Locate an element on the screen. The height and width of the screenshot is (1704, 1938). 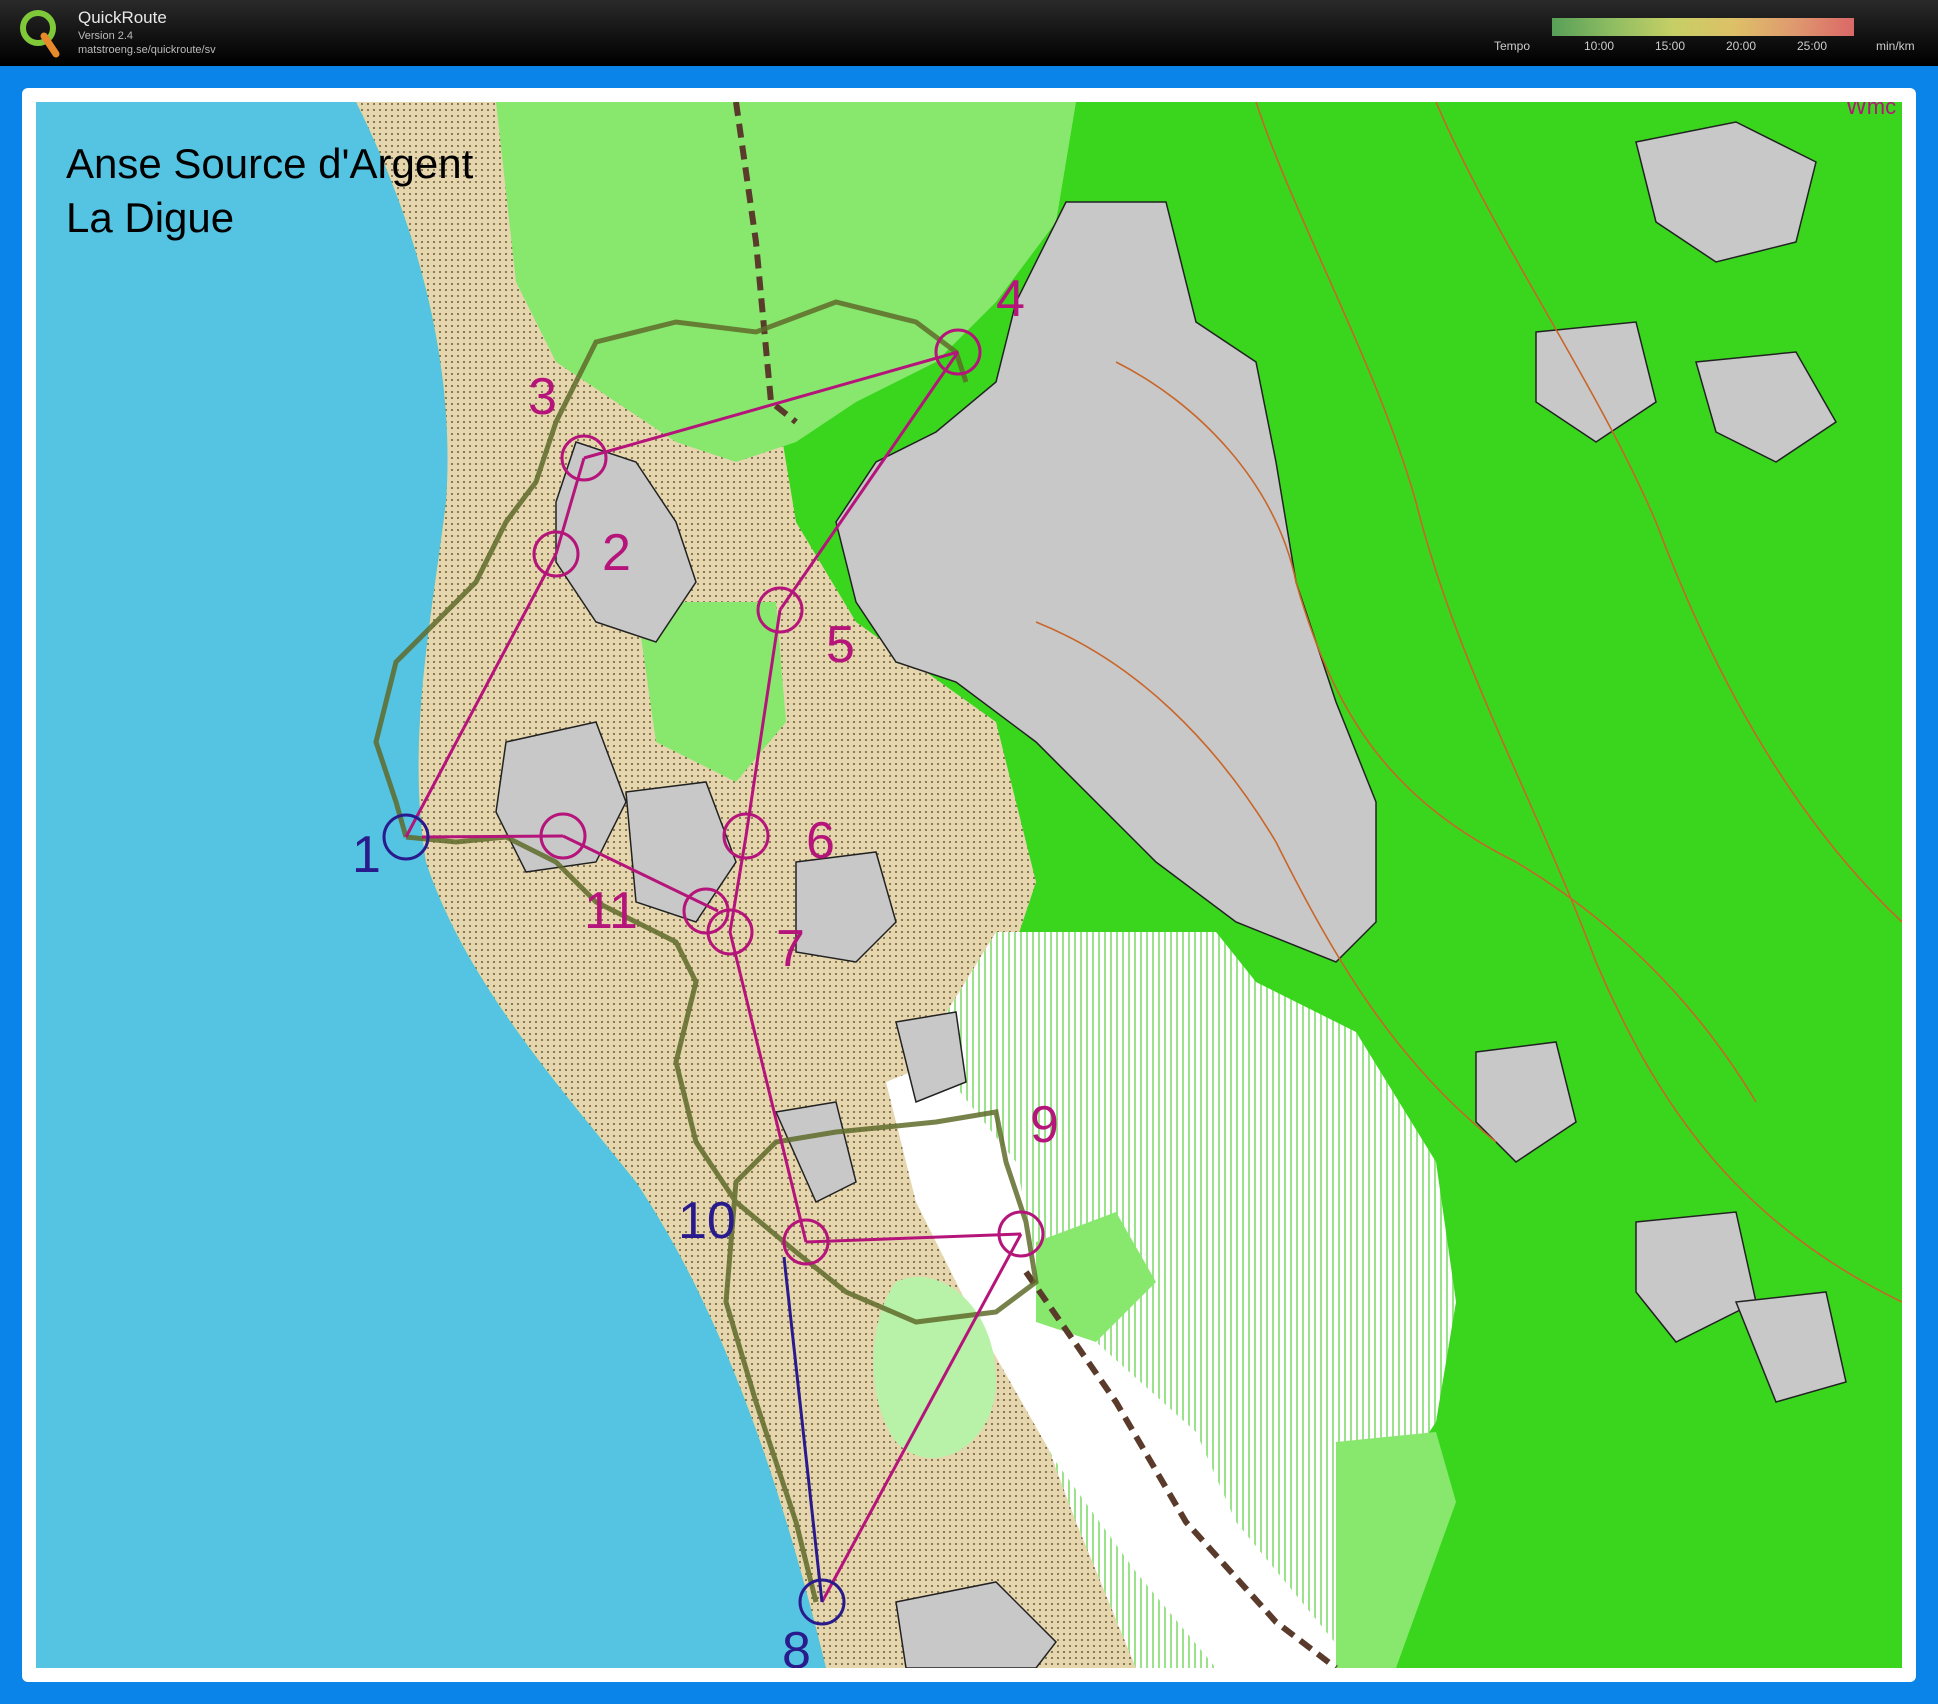
control-number-4: 4 is located at coordinates (1010, 299).